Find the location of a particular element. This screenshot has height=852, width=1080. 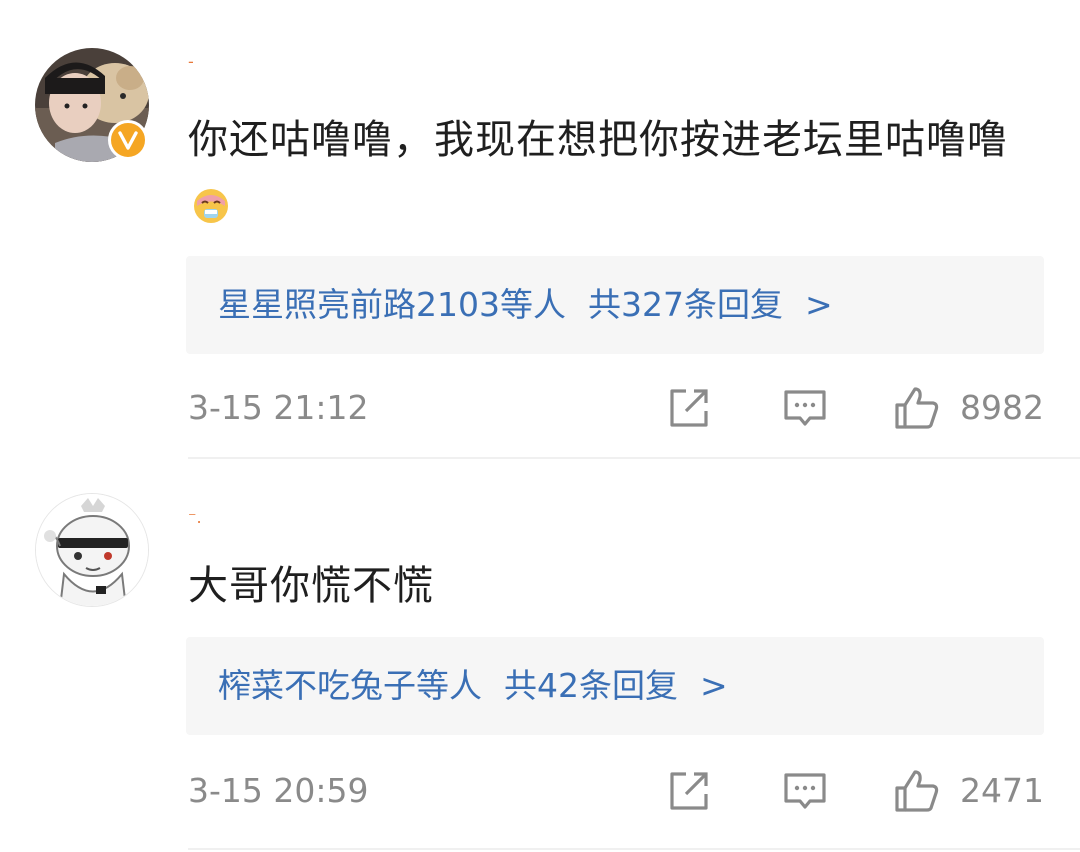

timestamp: 3-15 21:12 is located at coordinates (278, 407).